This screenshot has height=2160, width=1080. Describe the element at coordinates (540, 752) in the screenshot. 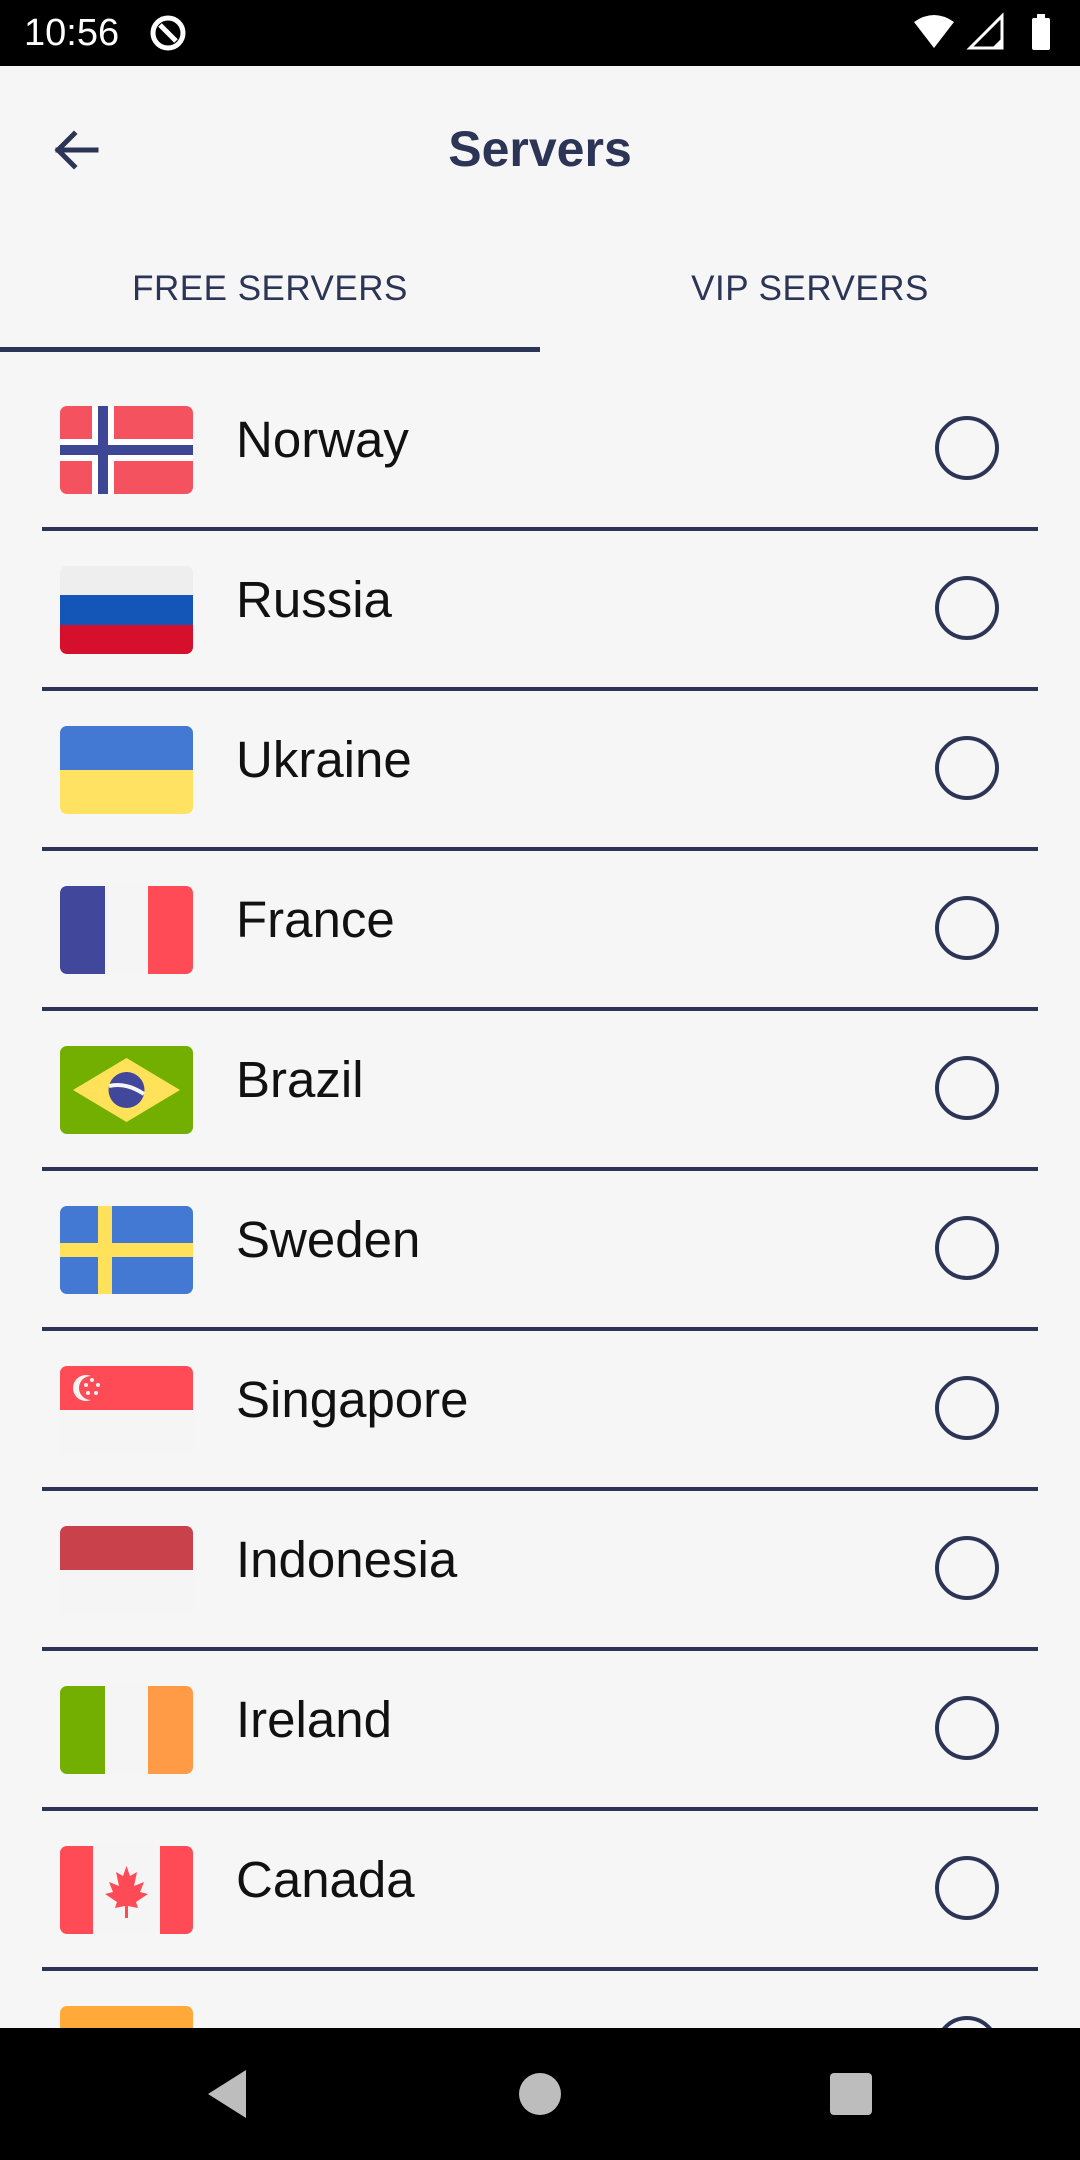

I see `server-row-ukraine: Ukraine` at that location.